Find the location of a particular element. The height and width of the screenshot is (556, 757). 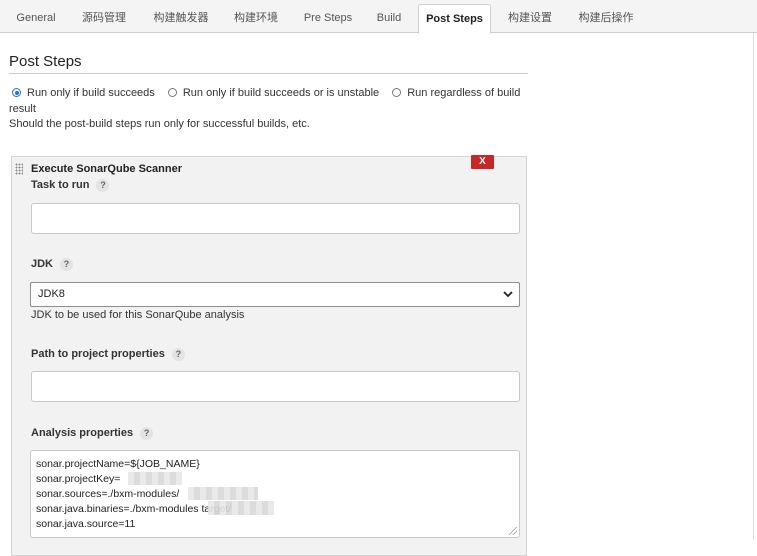

jdk-label: JDK? is located at coordinates (52, 264).